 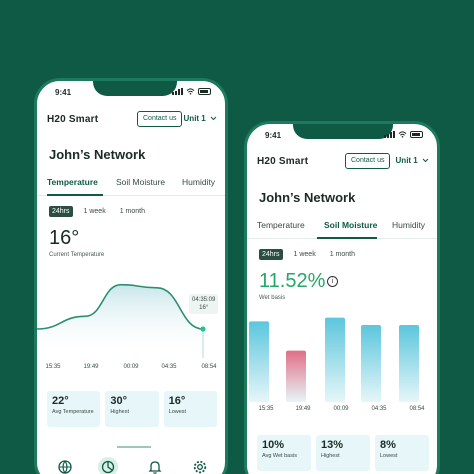 I want to click on gear-icon, so click(x=200, y=466).